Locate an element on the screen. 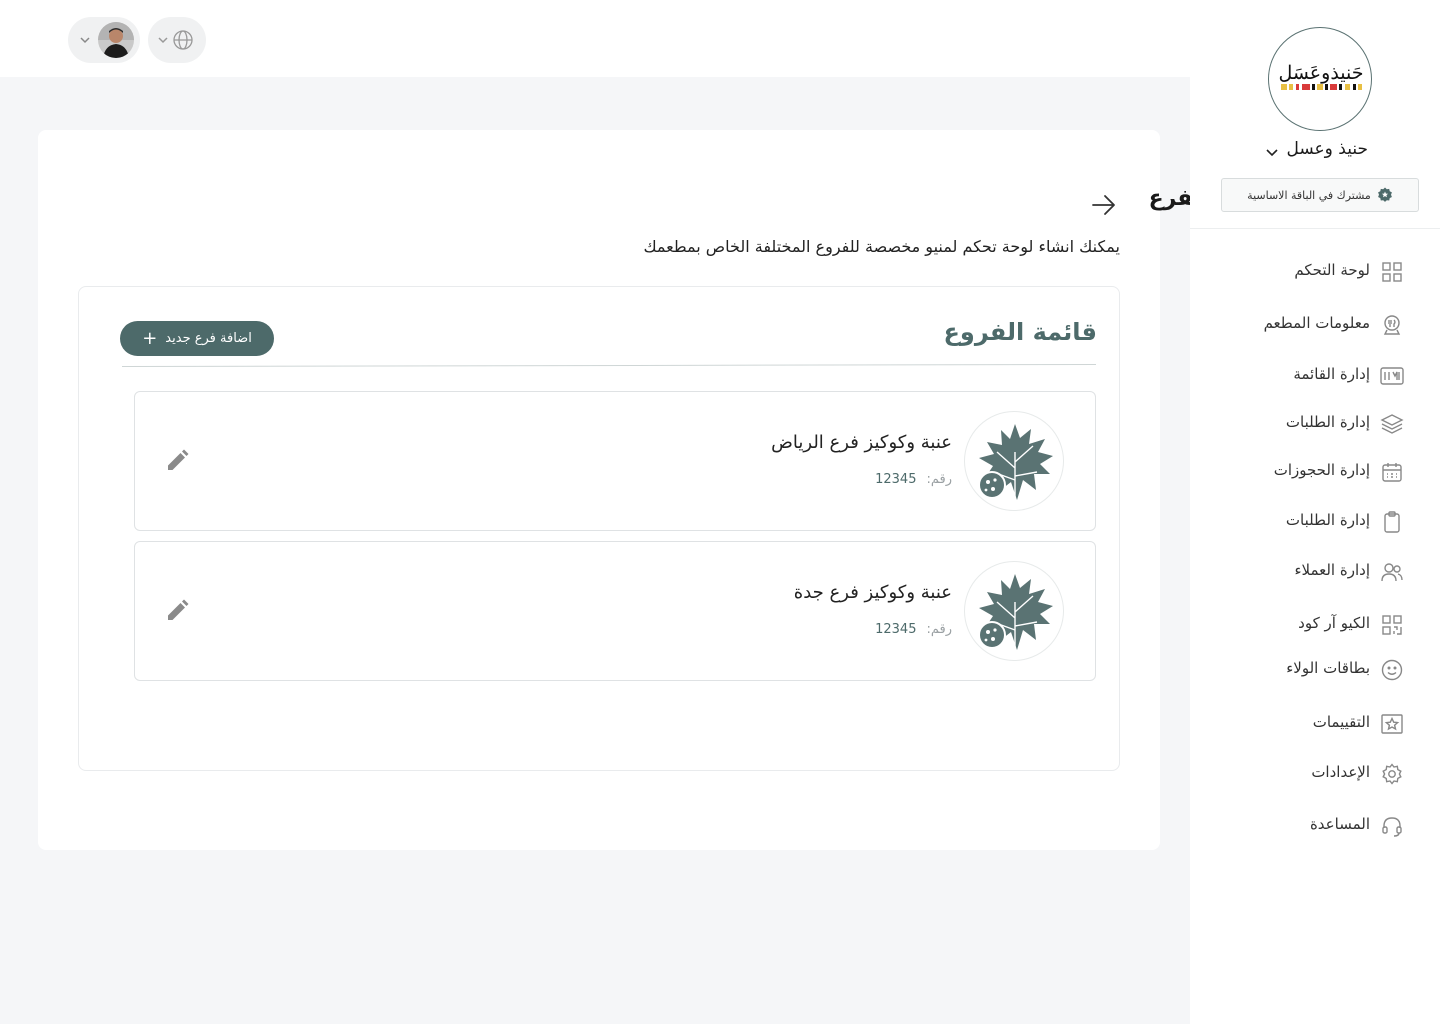 This screenshot has height=1024, width=1440. sidebar-item-restaurant-info: معلومات المطعم is located at coordinates (1315, 325).